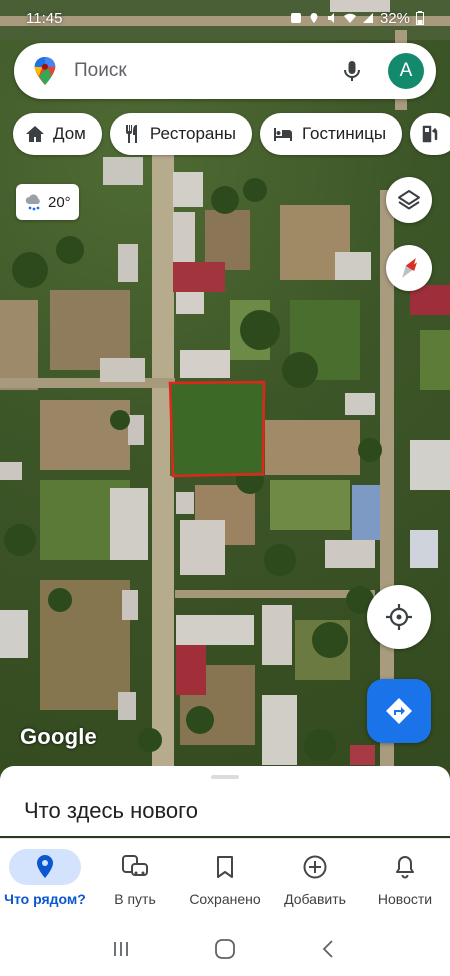  I want to click on chip-label: Дом, so click(69, 133).